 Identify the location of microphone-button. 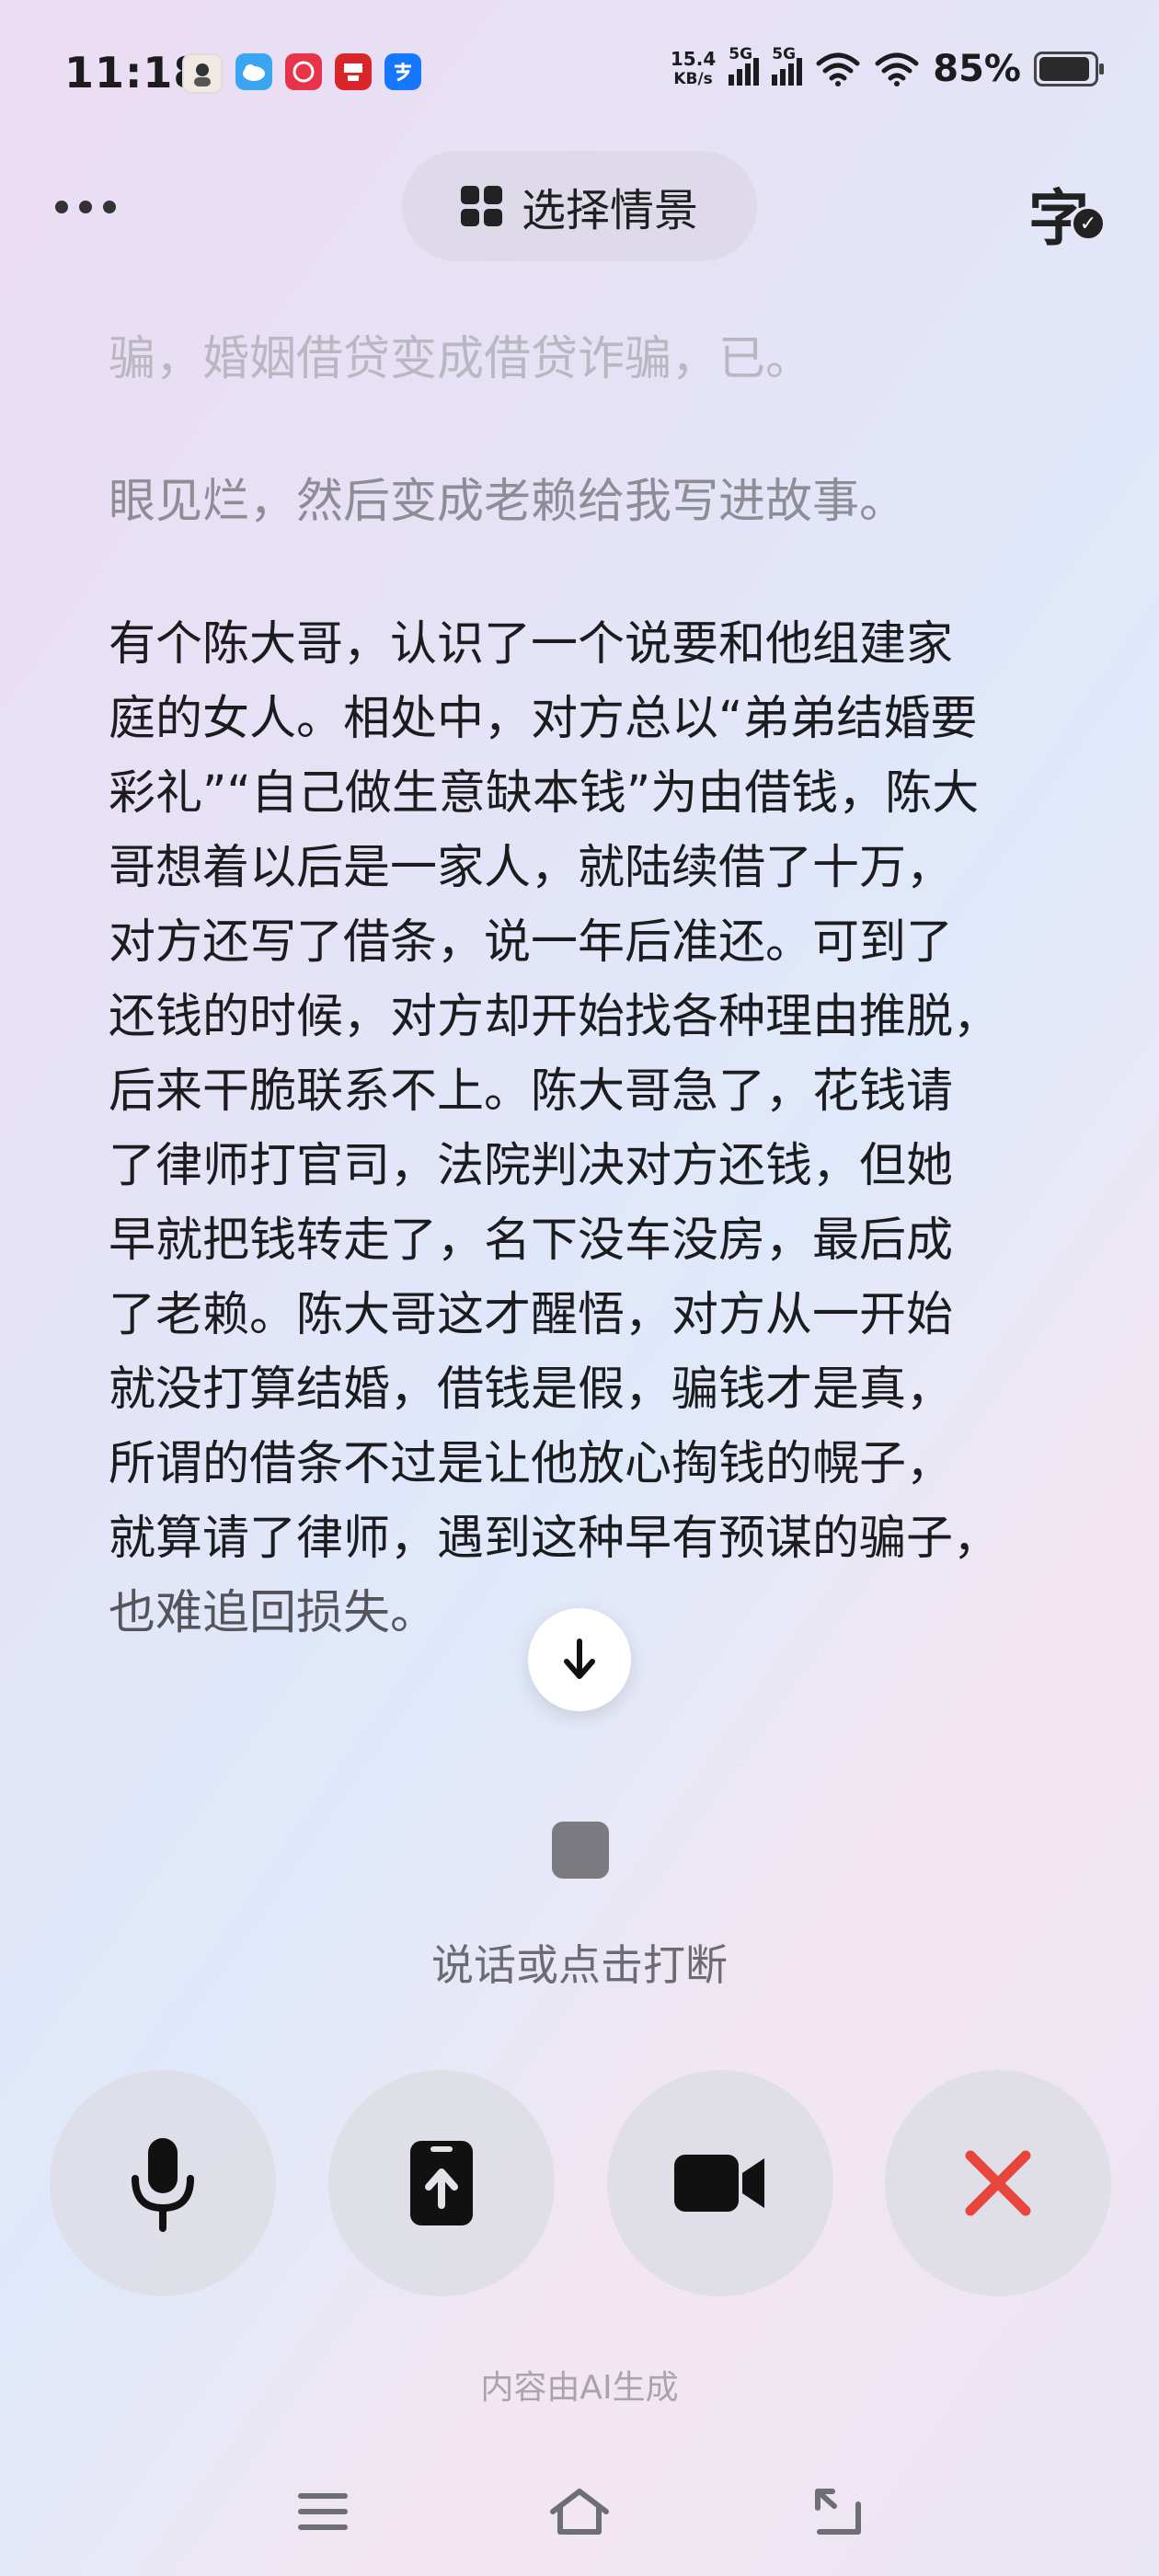
(163, 2183).